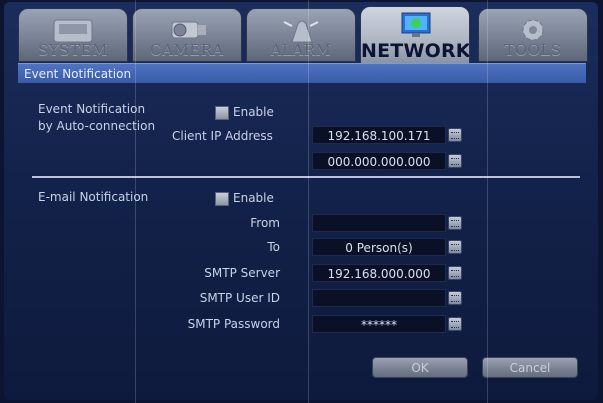 This screenshot has height=403, width=603. What do you see at coordinates (533, 35) in the screenshot?
I see `tab-tools: TOOLS` at bounding box center [533, 35].